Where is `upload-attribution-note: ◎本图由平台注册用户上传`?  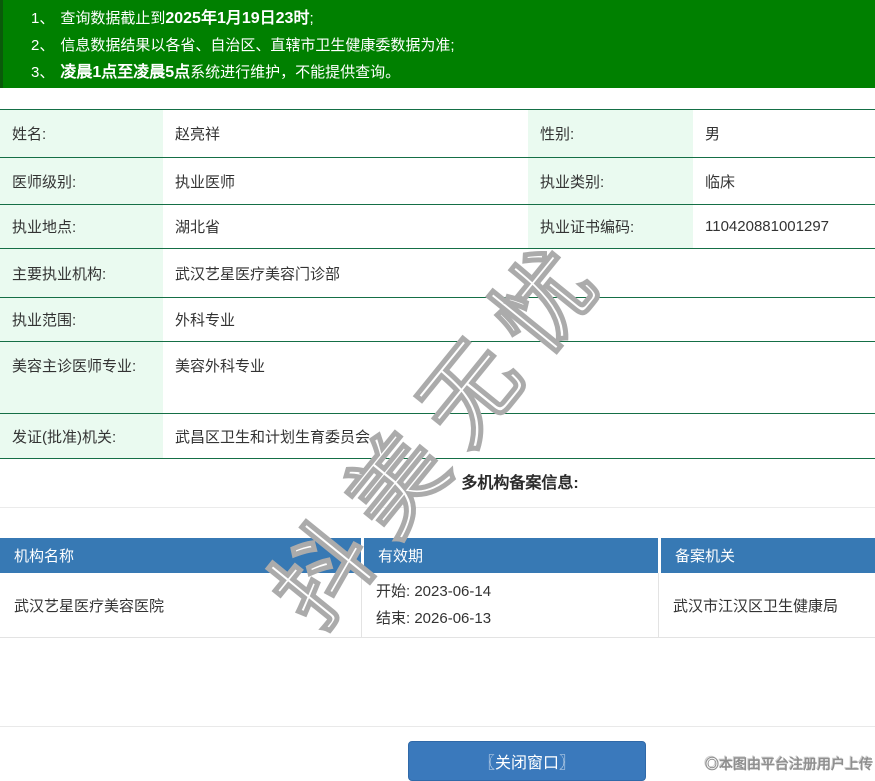
upload-attribution-note: ◎本图由平台注册用户上传 is located at coordinates (789, 764).